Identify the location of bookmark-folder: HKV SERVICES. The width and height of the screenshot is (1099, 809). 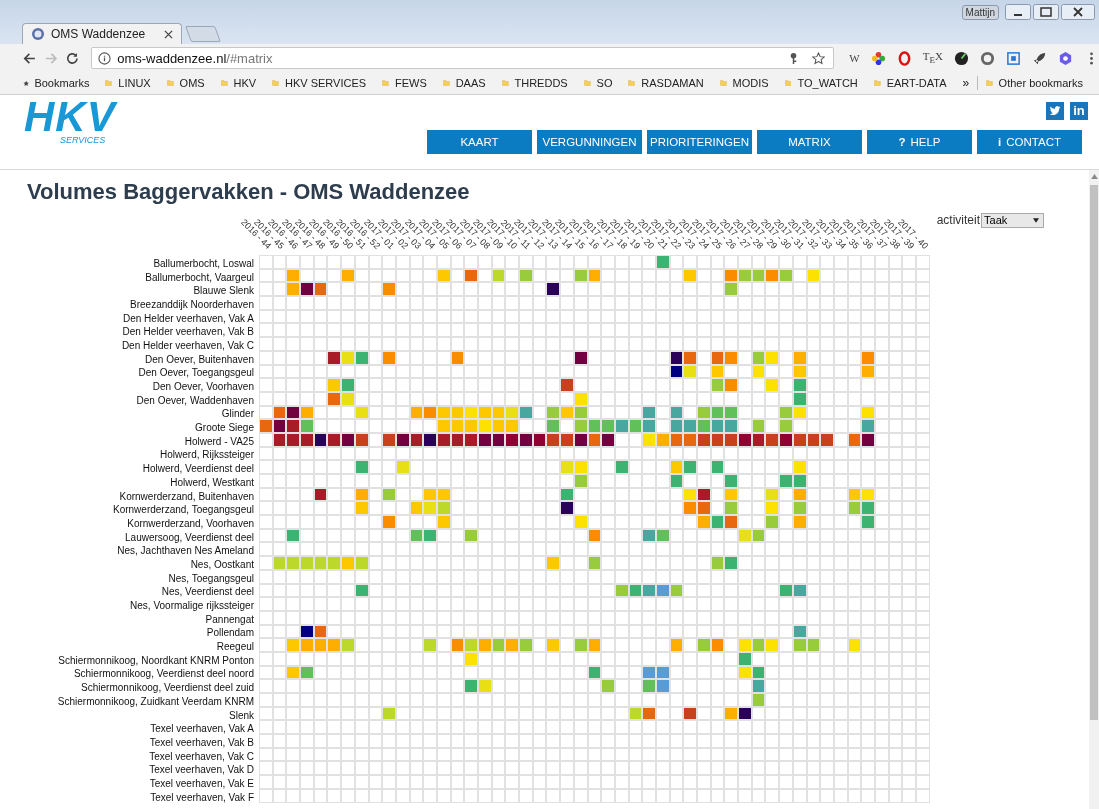
(326, 83).